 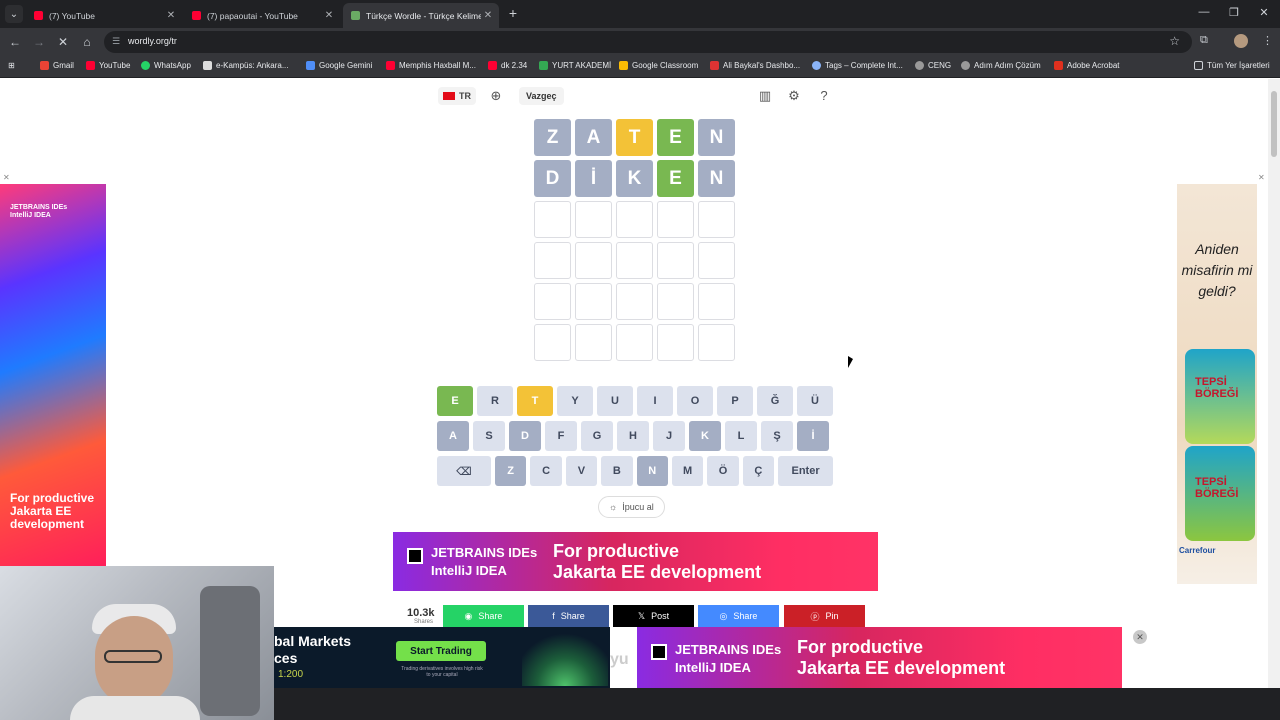 What do you see at coordinates (933, 65) in the screenshot?
I see `bookmark-ceng: CENG` at bounding box center [933, 65].